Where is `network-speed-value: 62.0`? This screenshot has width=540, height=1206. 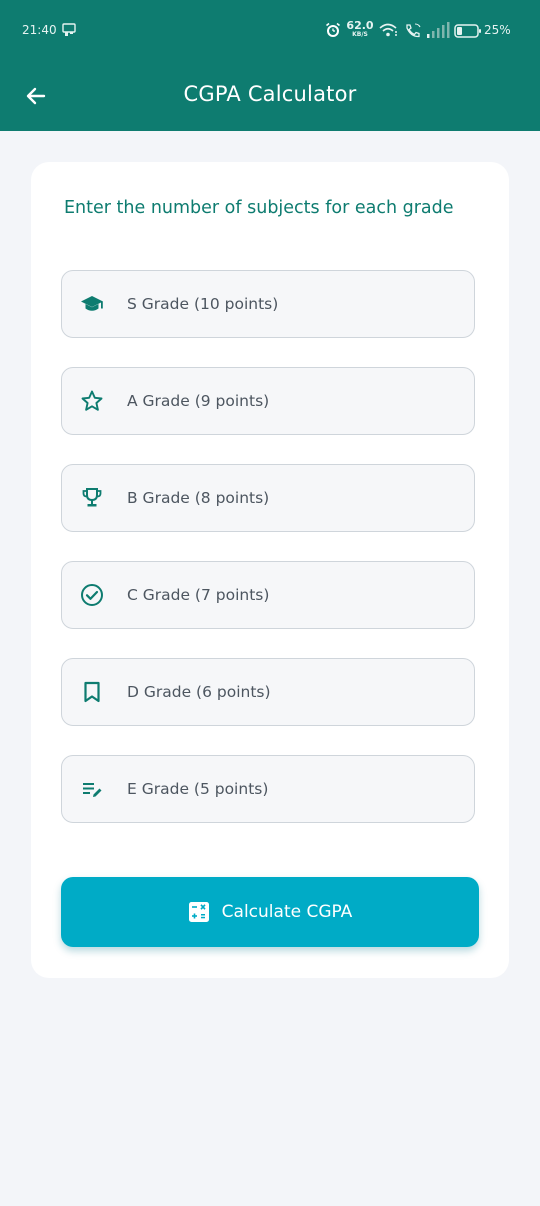
network-speed-value: 62.0 is located at coordinates (360, 25).